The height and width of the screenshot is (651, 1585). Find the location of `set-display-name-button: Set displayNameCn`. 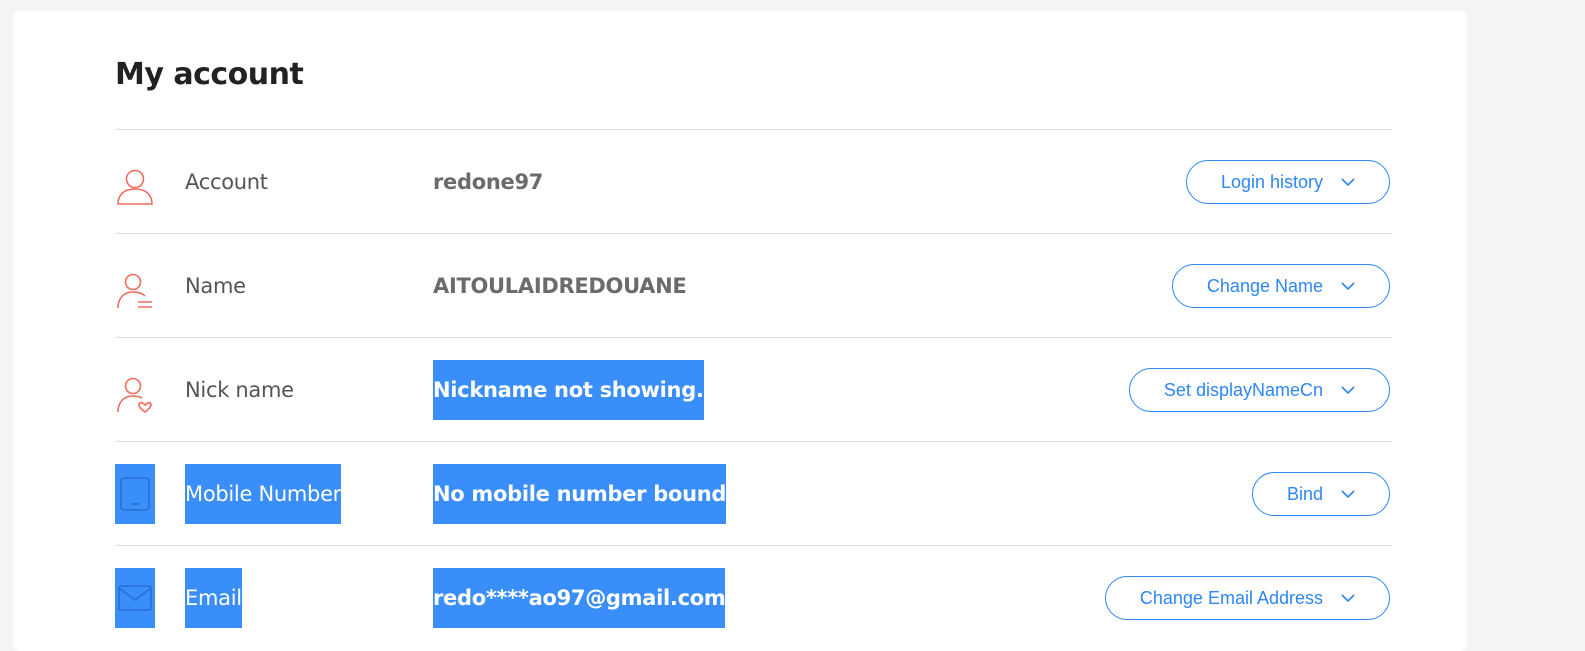

set-display-name-button: Set displayNameCn is located at coordinates (1259, 390).